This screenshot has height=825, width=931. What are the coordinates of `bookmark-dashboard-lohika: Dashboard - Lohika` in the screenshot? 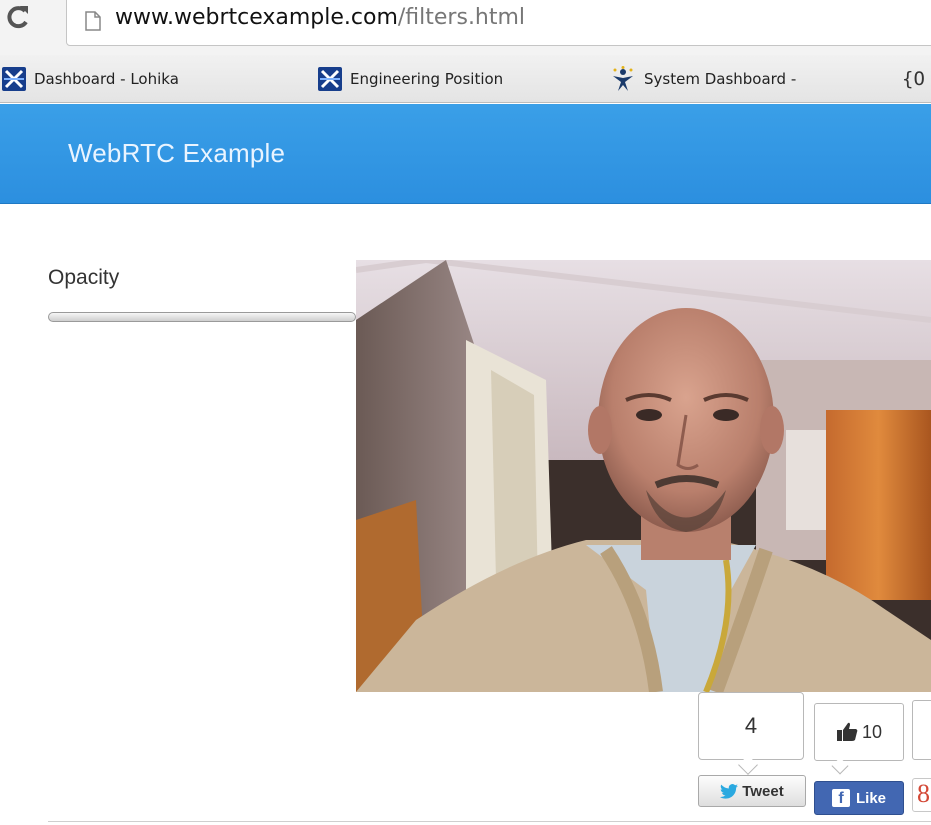 It's located at (90, 79).